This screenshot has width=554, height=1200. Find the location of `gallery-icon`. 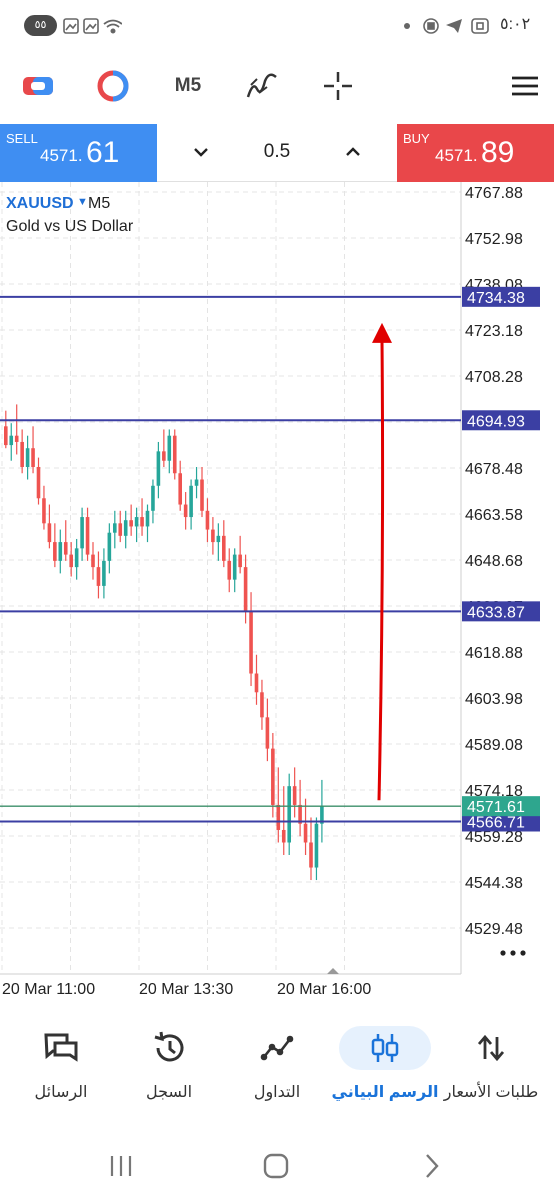

gallery-icon is located at coordinates (71, 26).